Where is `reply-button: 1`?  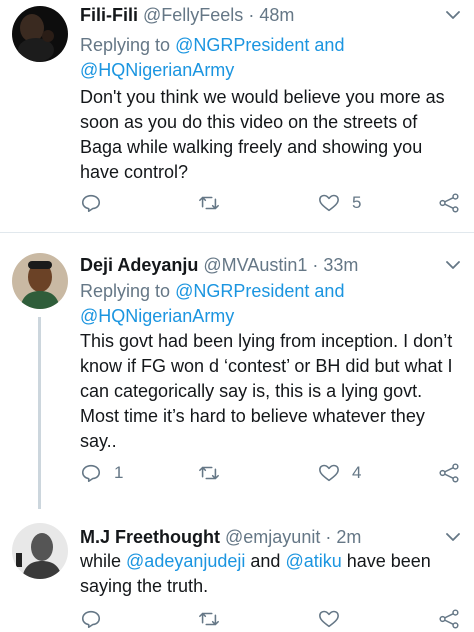
reply-button: 1 is located at coordinates (101, 473).